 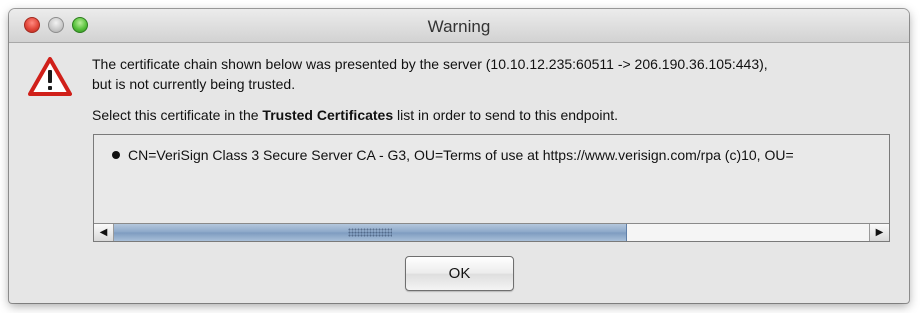 I want to click on scroll-thumb, so click(x=371, y=232).